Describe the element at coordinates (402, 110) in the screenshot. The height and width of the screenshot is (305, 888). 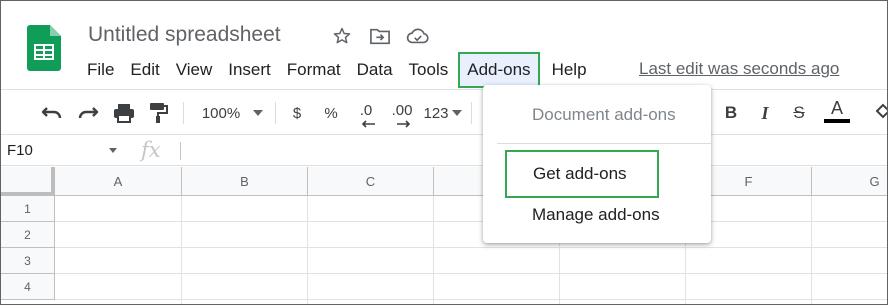
I see `increase-decimal-label: .00` at that location.